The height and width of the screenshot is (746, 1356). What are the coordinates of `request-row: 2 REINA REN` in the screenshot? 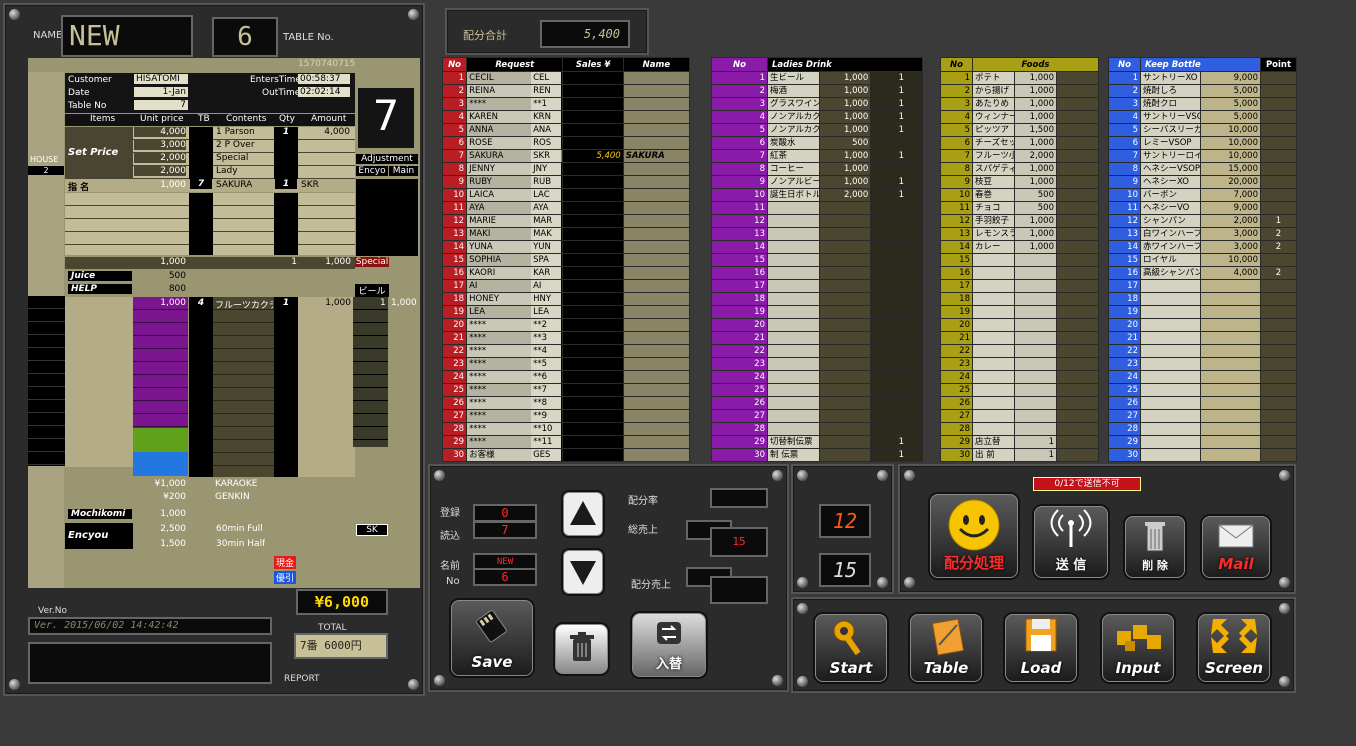 It's located at (566, 91).